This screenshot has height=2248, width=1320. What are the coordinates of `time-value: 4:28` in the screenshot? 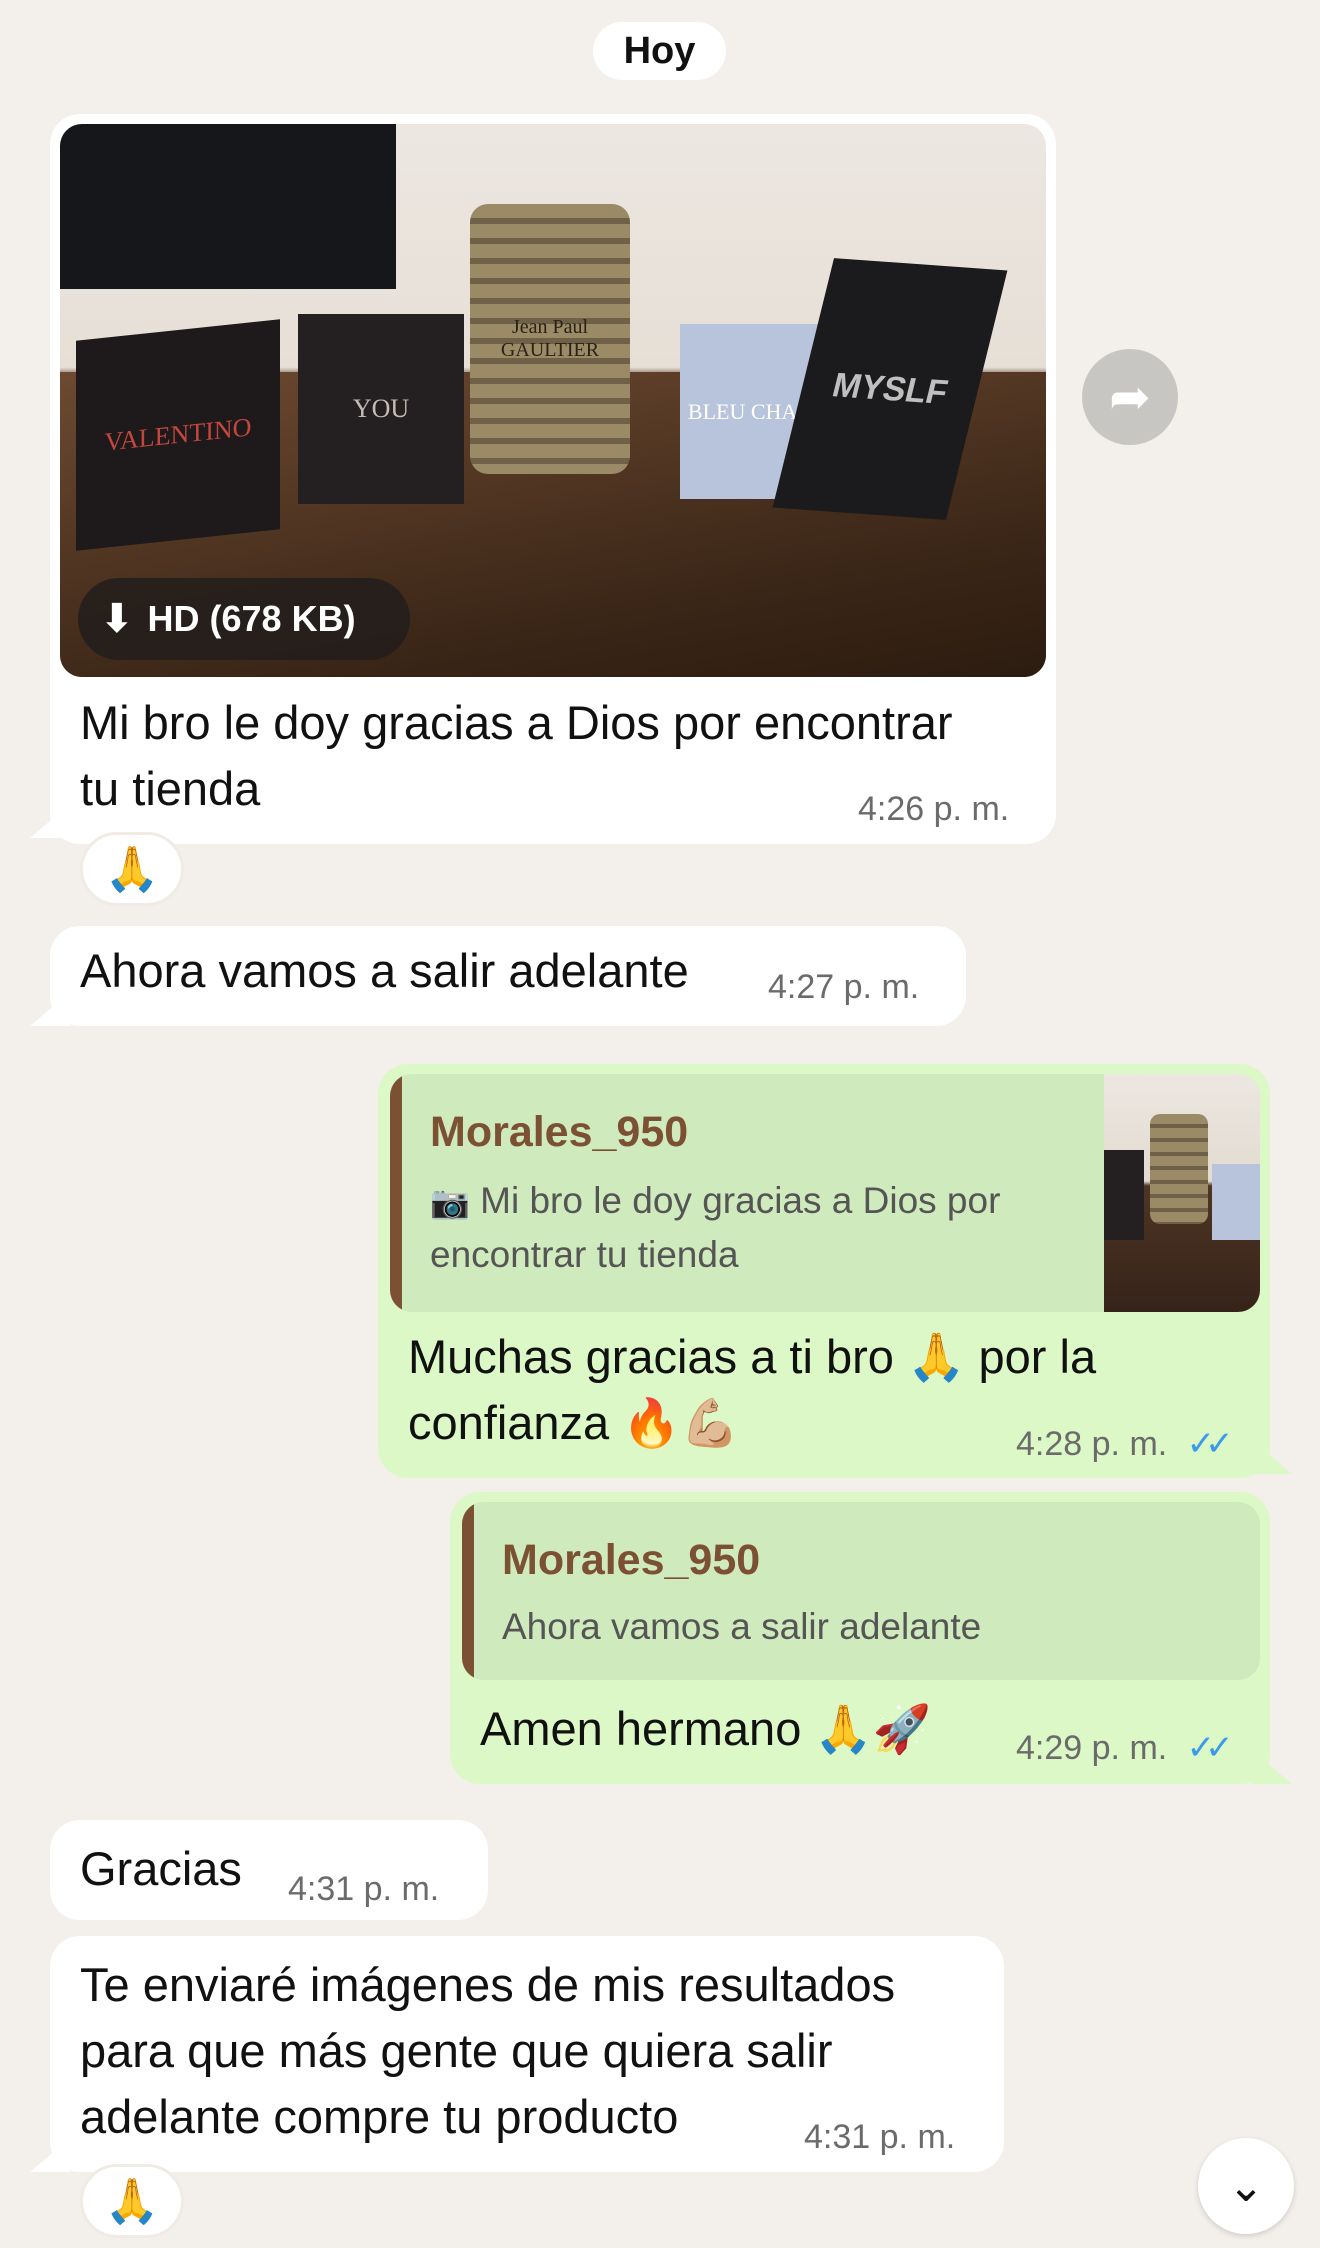 It's located at (1049, 1444).